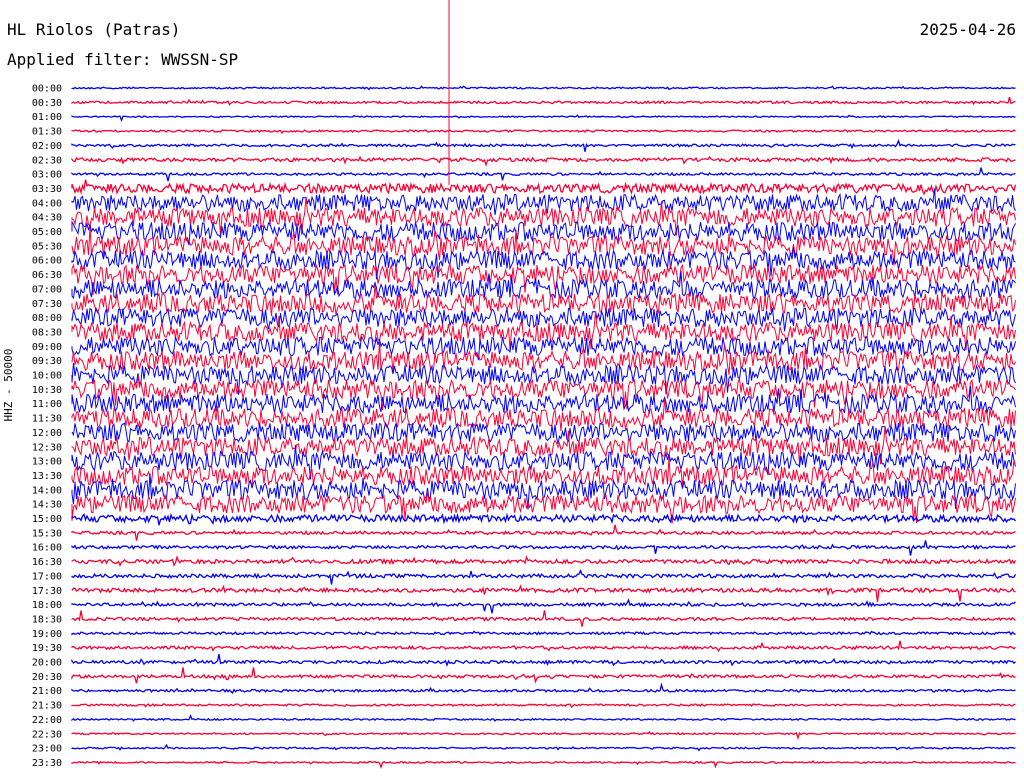 This screenshot has height=780, width=1024. I want to click on time-tick-label: 15:30, so click(47, 533).